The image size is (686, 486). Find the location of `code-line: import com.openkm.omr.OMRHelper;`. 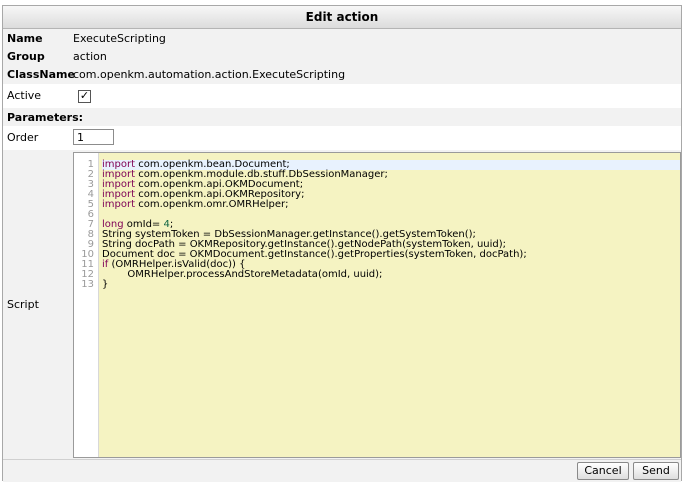

code-line: import com.openkm.omr.OMRHelper; is located at coordinates (195, 204).